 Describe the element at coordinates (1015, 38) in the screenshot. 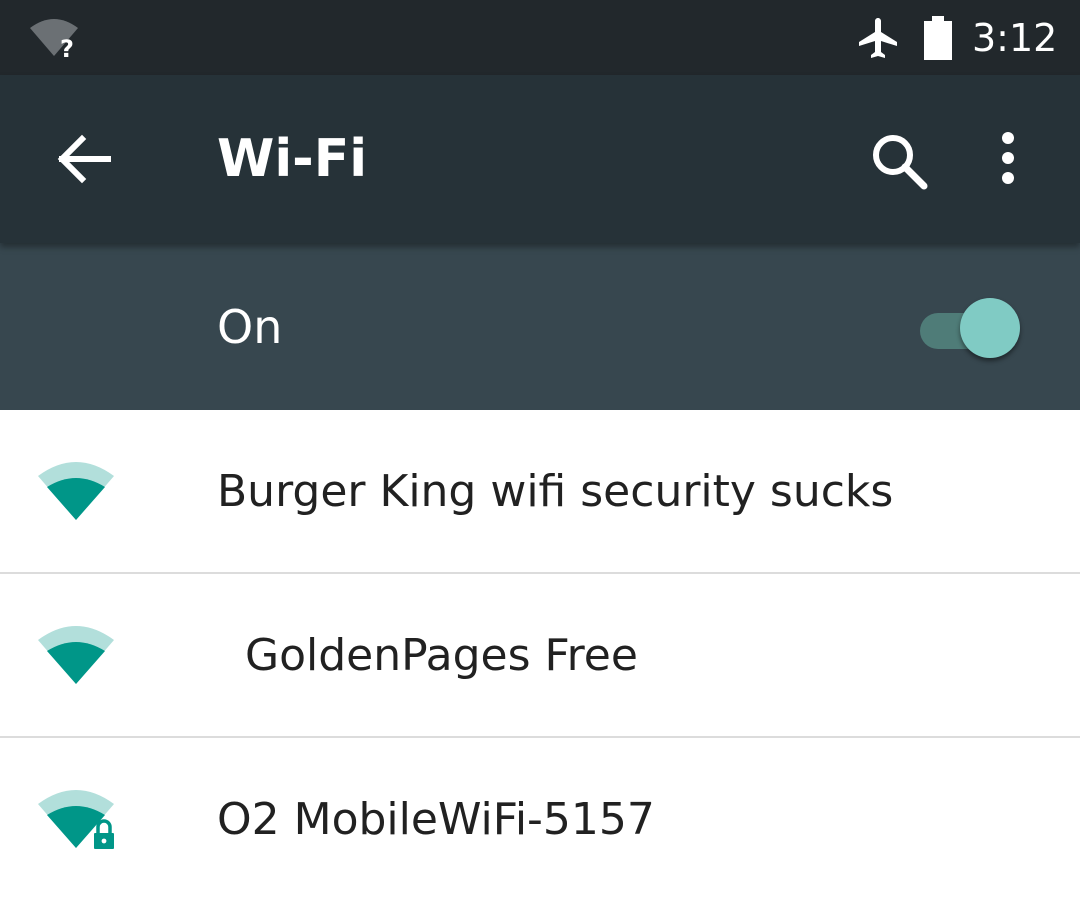

I see `status-time: 3:12` at that location.